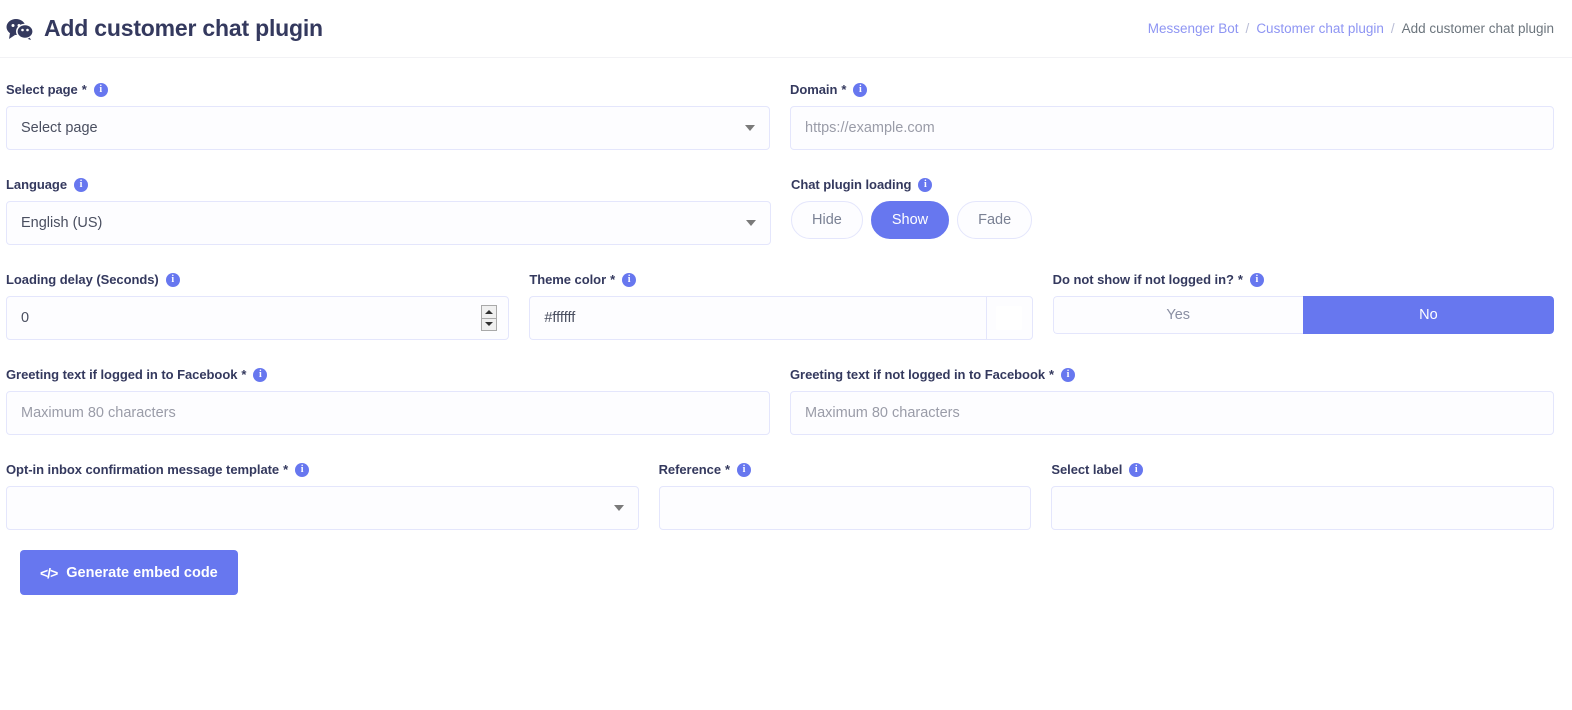 This screenshot has width=1572, height=710. Describe the element at coordinates (1477, 28) in the screenshot. I see `breadcrumb-item-current: Add customer chat plugin` at that location.